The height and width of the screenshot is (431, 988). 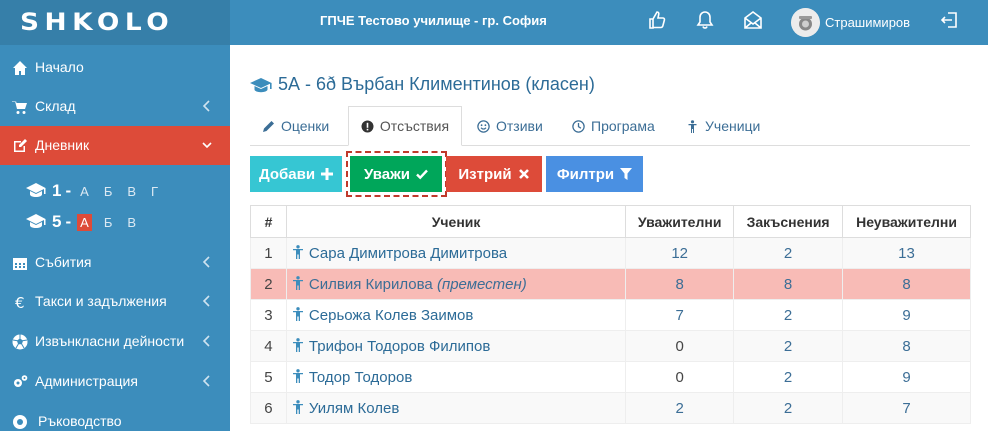 I want to click on sidebar-item-guide: Ръководство, so click(x=115, y=416).